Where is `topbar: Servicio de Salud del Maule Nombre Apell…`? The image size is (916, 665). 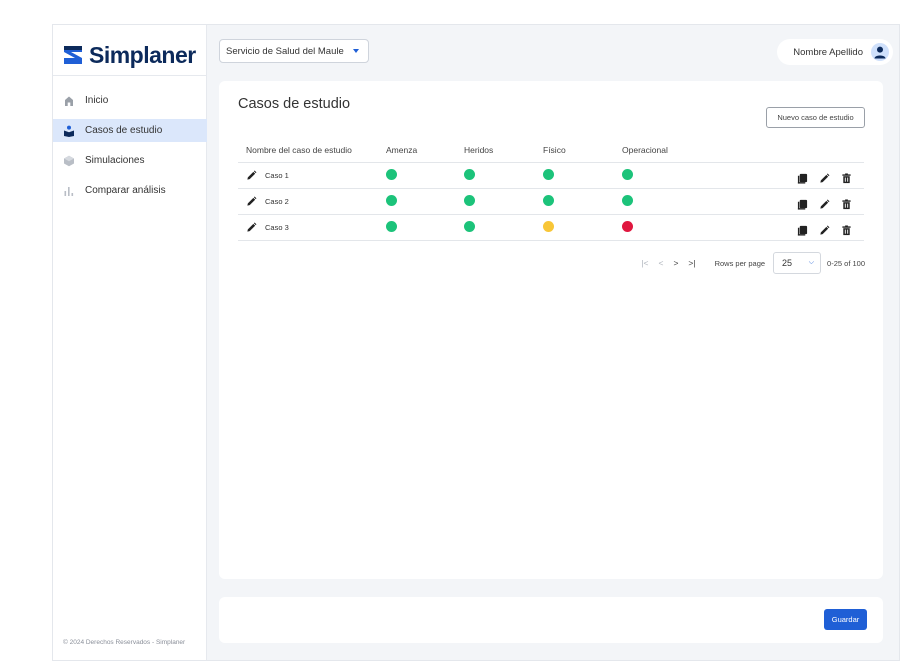 topbar: Servicio de Salud del Maule Nombre Apell… is located at coordinates (556, 52).